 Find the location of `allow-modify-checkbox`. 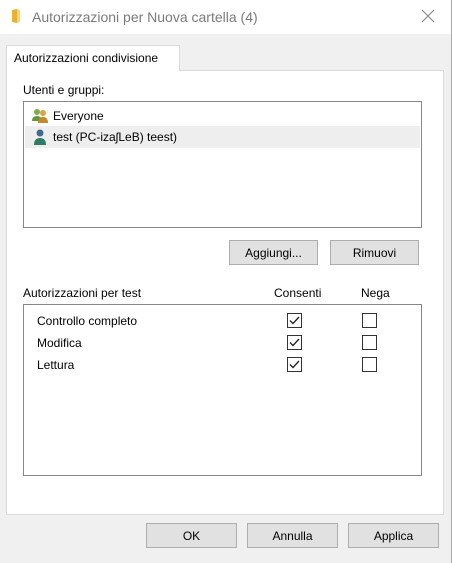

allow-modify-checkbox is located at coordinates (294, 342).